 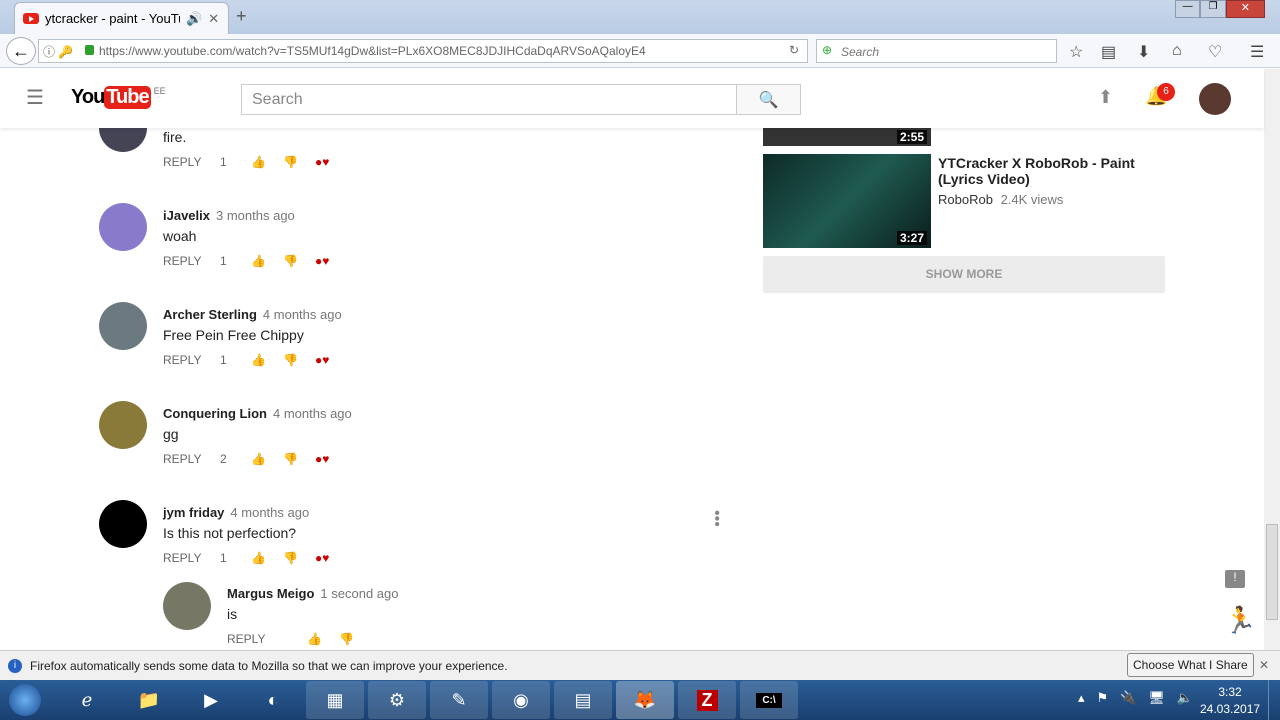 What do you see at coordinates (521, 700) in the screenshot?
I see `network-app-icon: ◉` at bounding box center [521, 700].